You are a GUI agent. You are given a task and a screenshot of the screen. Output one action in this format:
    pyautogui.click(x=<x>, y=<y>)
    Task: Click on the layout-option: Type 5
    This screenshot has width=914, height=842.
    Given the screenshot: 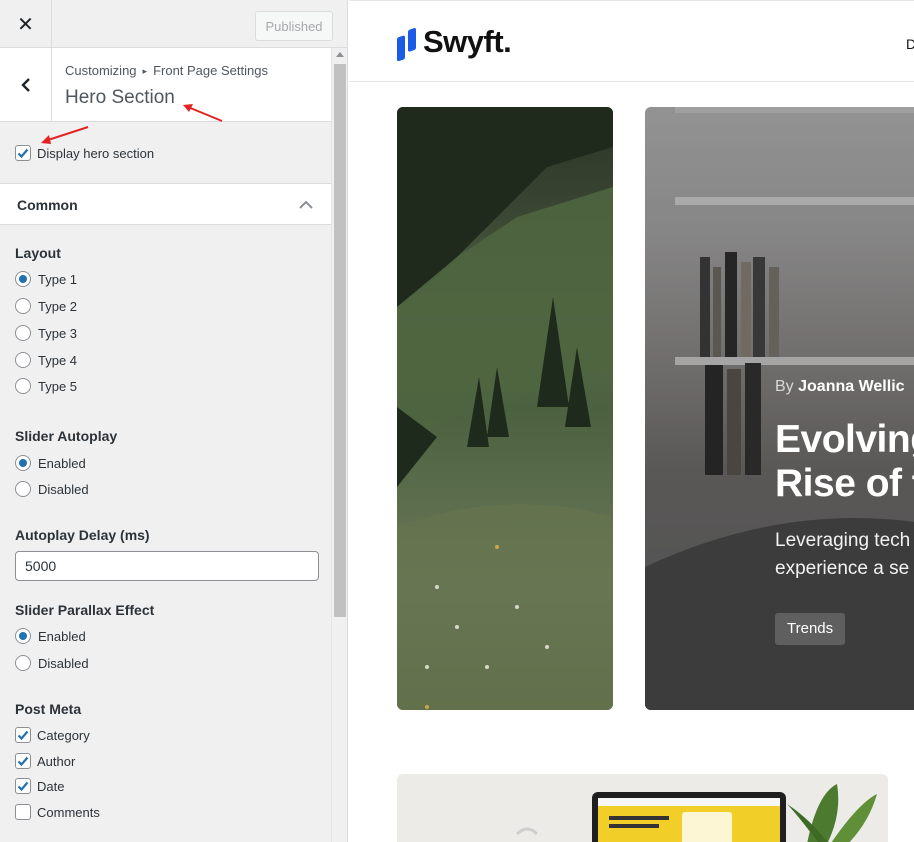 What is the action you would take?
    pyautogui.click(x=46, y=386)
    